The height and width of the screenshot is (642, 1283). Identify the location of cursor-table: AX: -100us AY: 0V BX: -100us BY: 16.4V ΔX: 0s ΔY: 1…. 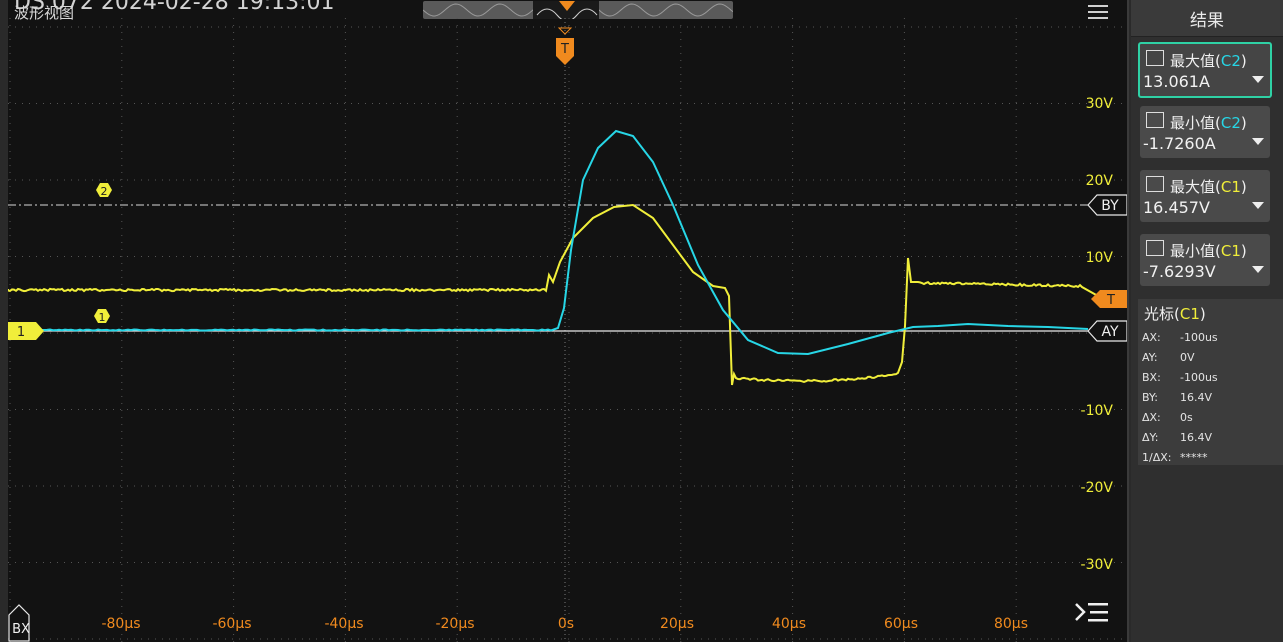
(1180, 397).